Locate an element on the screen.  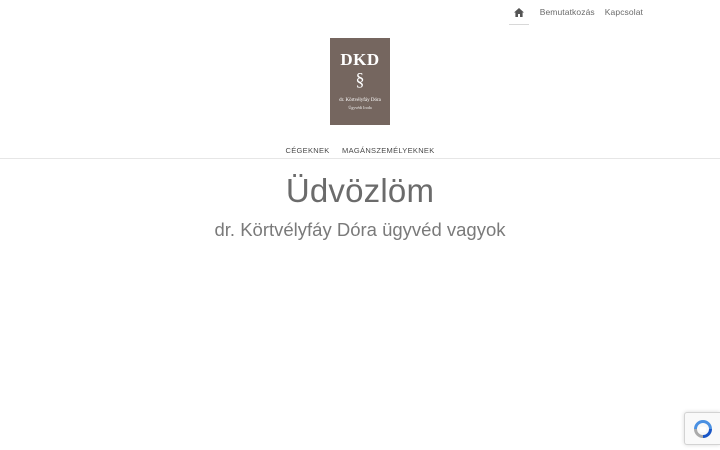
nav-link-kapcsolat: Kapcsolat is located at coordinates (624, 12).